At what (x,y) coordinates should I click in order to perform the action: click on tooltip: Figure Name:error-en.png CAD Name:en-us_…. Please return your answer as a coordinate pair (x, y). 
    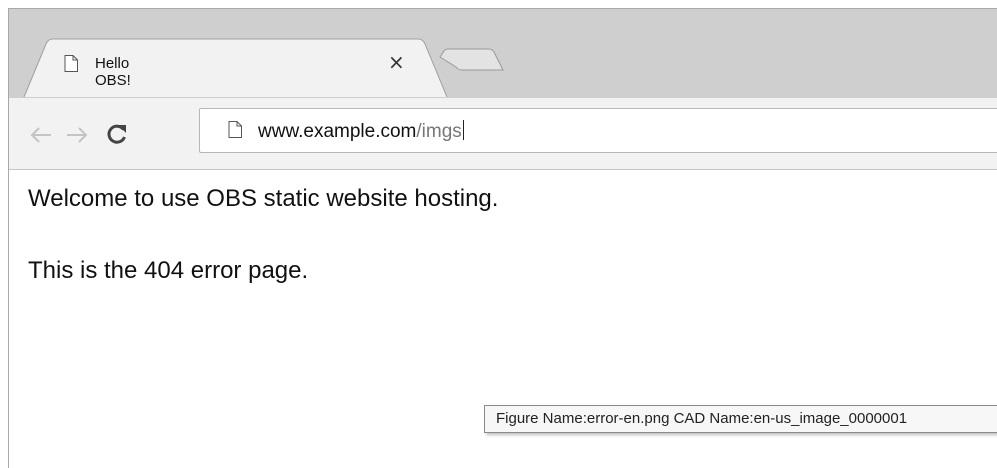
    Looking at the image, I should click on (740, 419).